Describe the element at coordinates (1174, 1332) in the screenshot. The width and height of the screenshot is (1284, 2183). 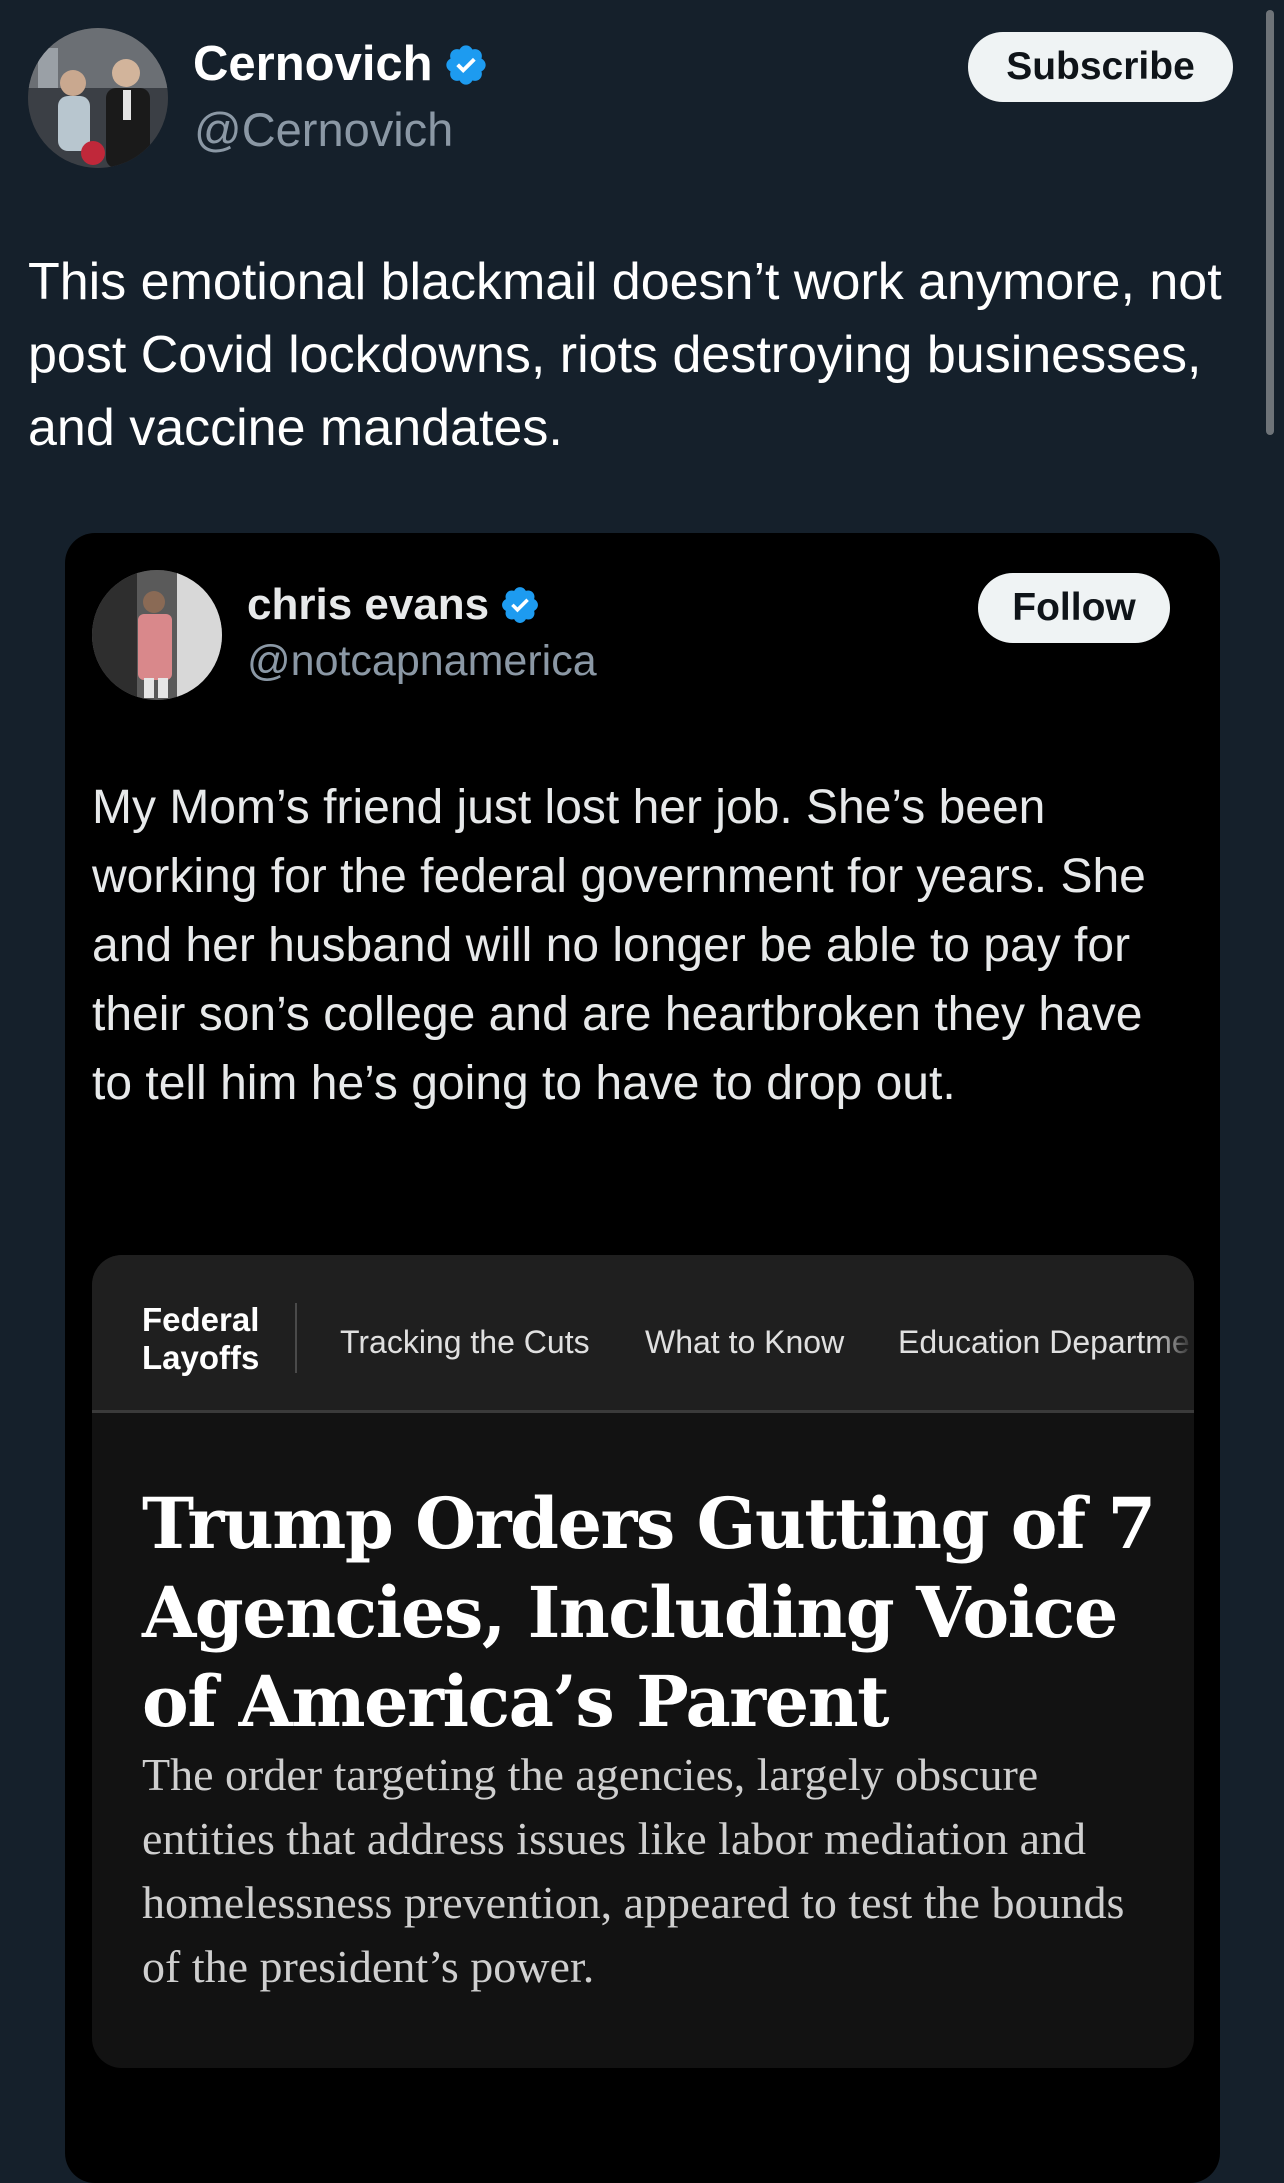
I see `nav-fade` at that location.